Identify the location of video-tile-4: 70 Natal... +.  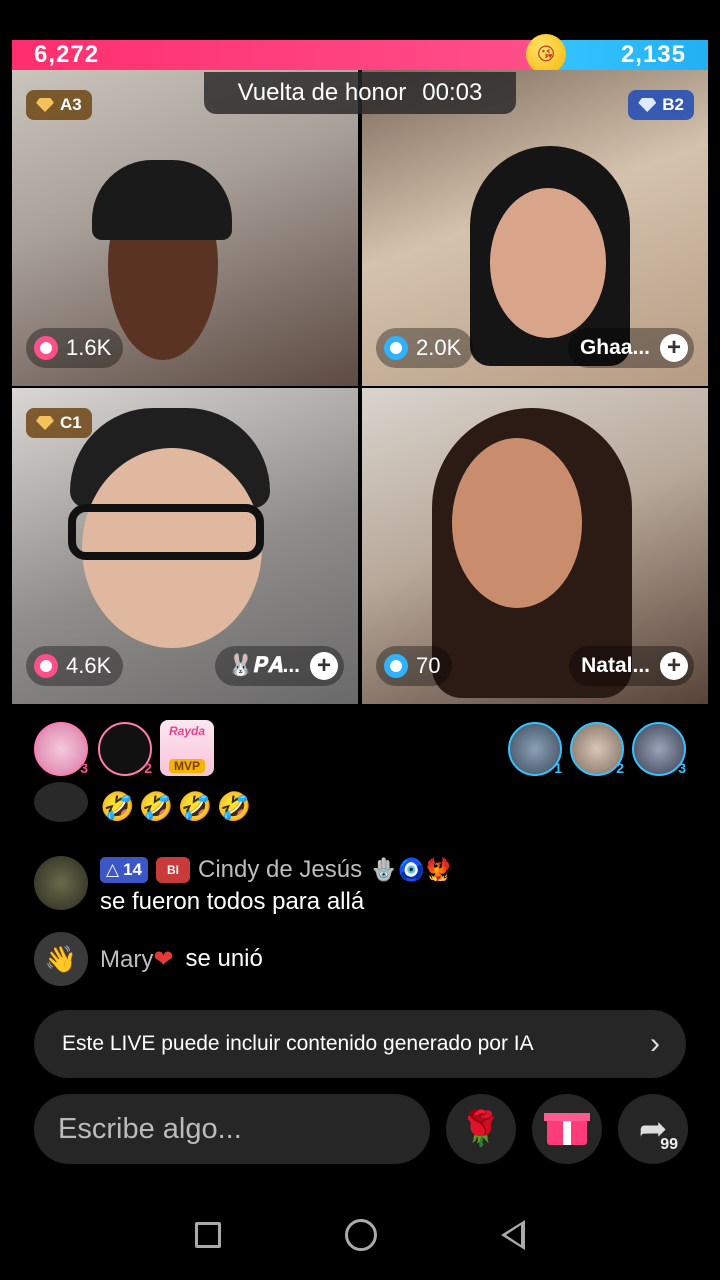
(535, 546).